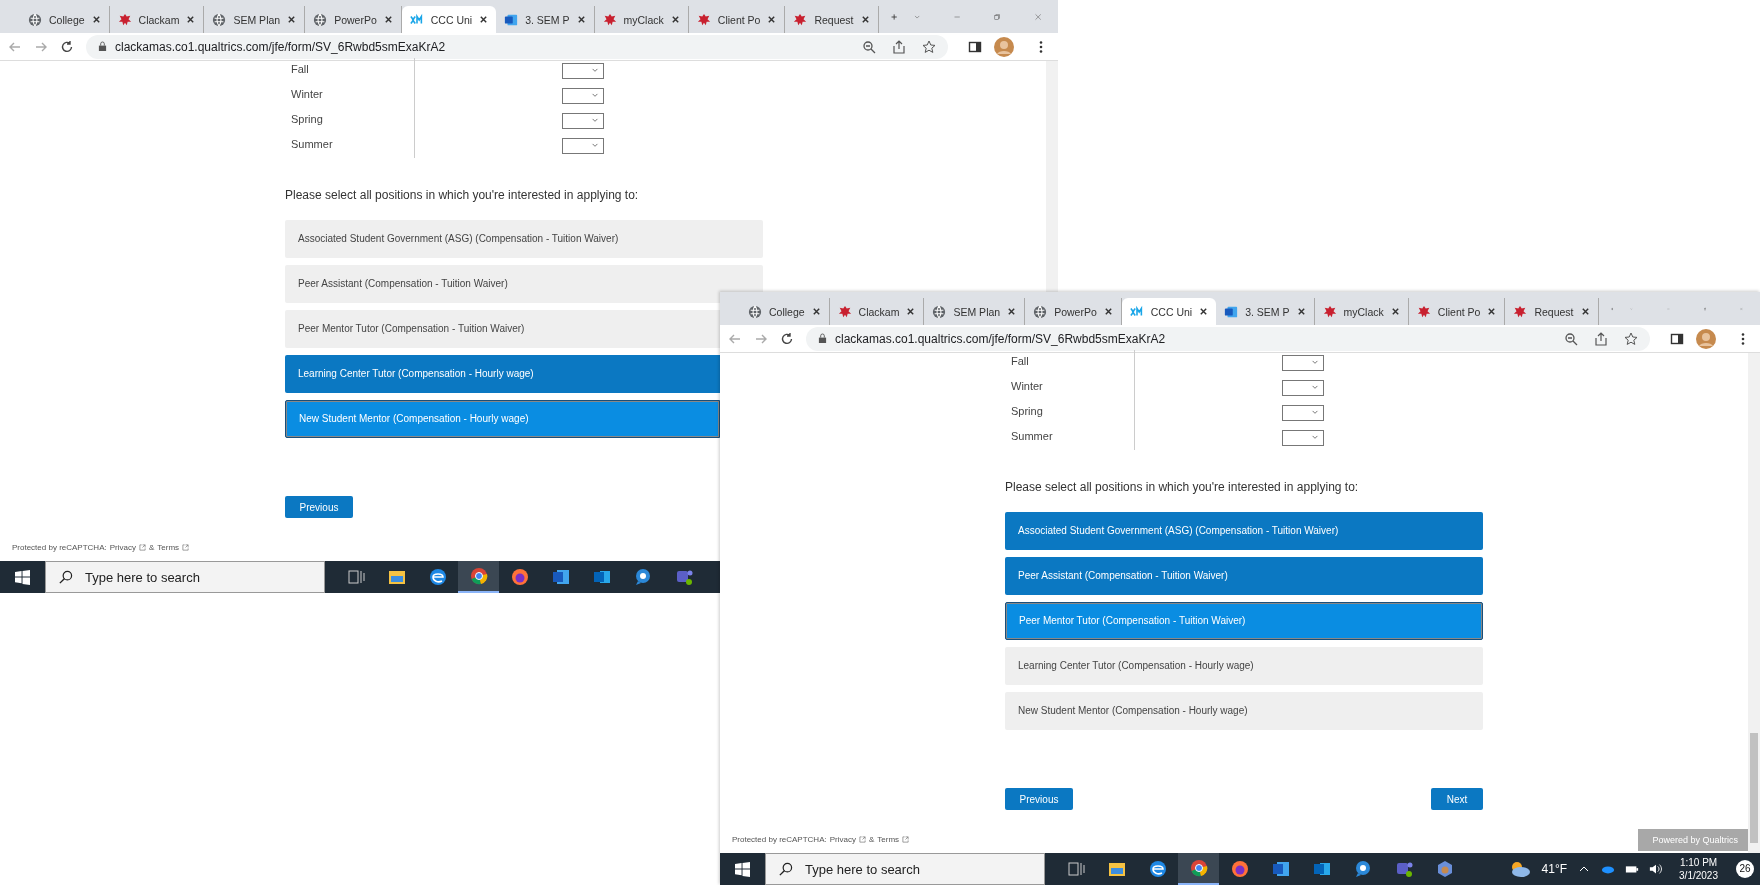 The width and height of the screenshot is (1760, 885). Describe the element at coordinates (1457, 799) in the screenshot. I see `next-button: Next` at that location.